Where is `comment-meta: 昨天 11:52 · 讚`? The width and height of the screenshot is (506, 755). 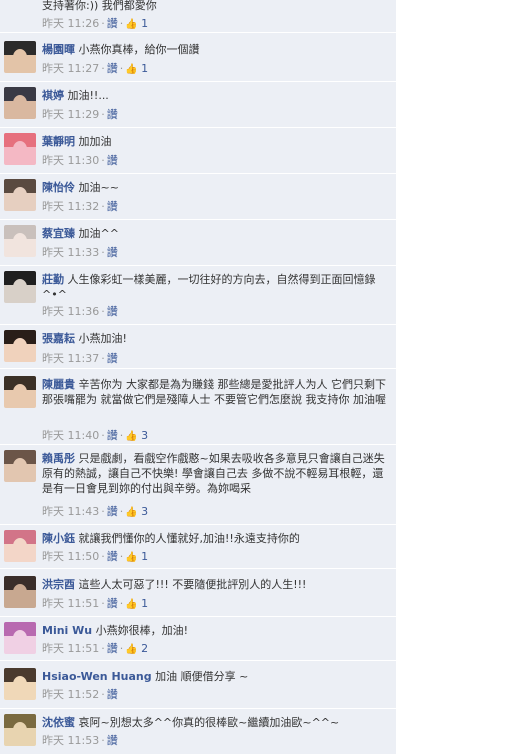 comment-meta: 昨天 11:52 · 讚 is located at coordinates (80, 694).